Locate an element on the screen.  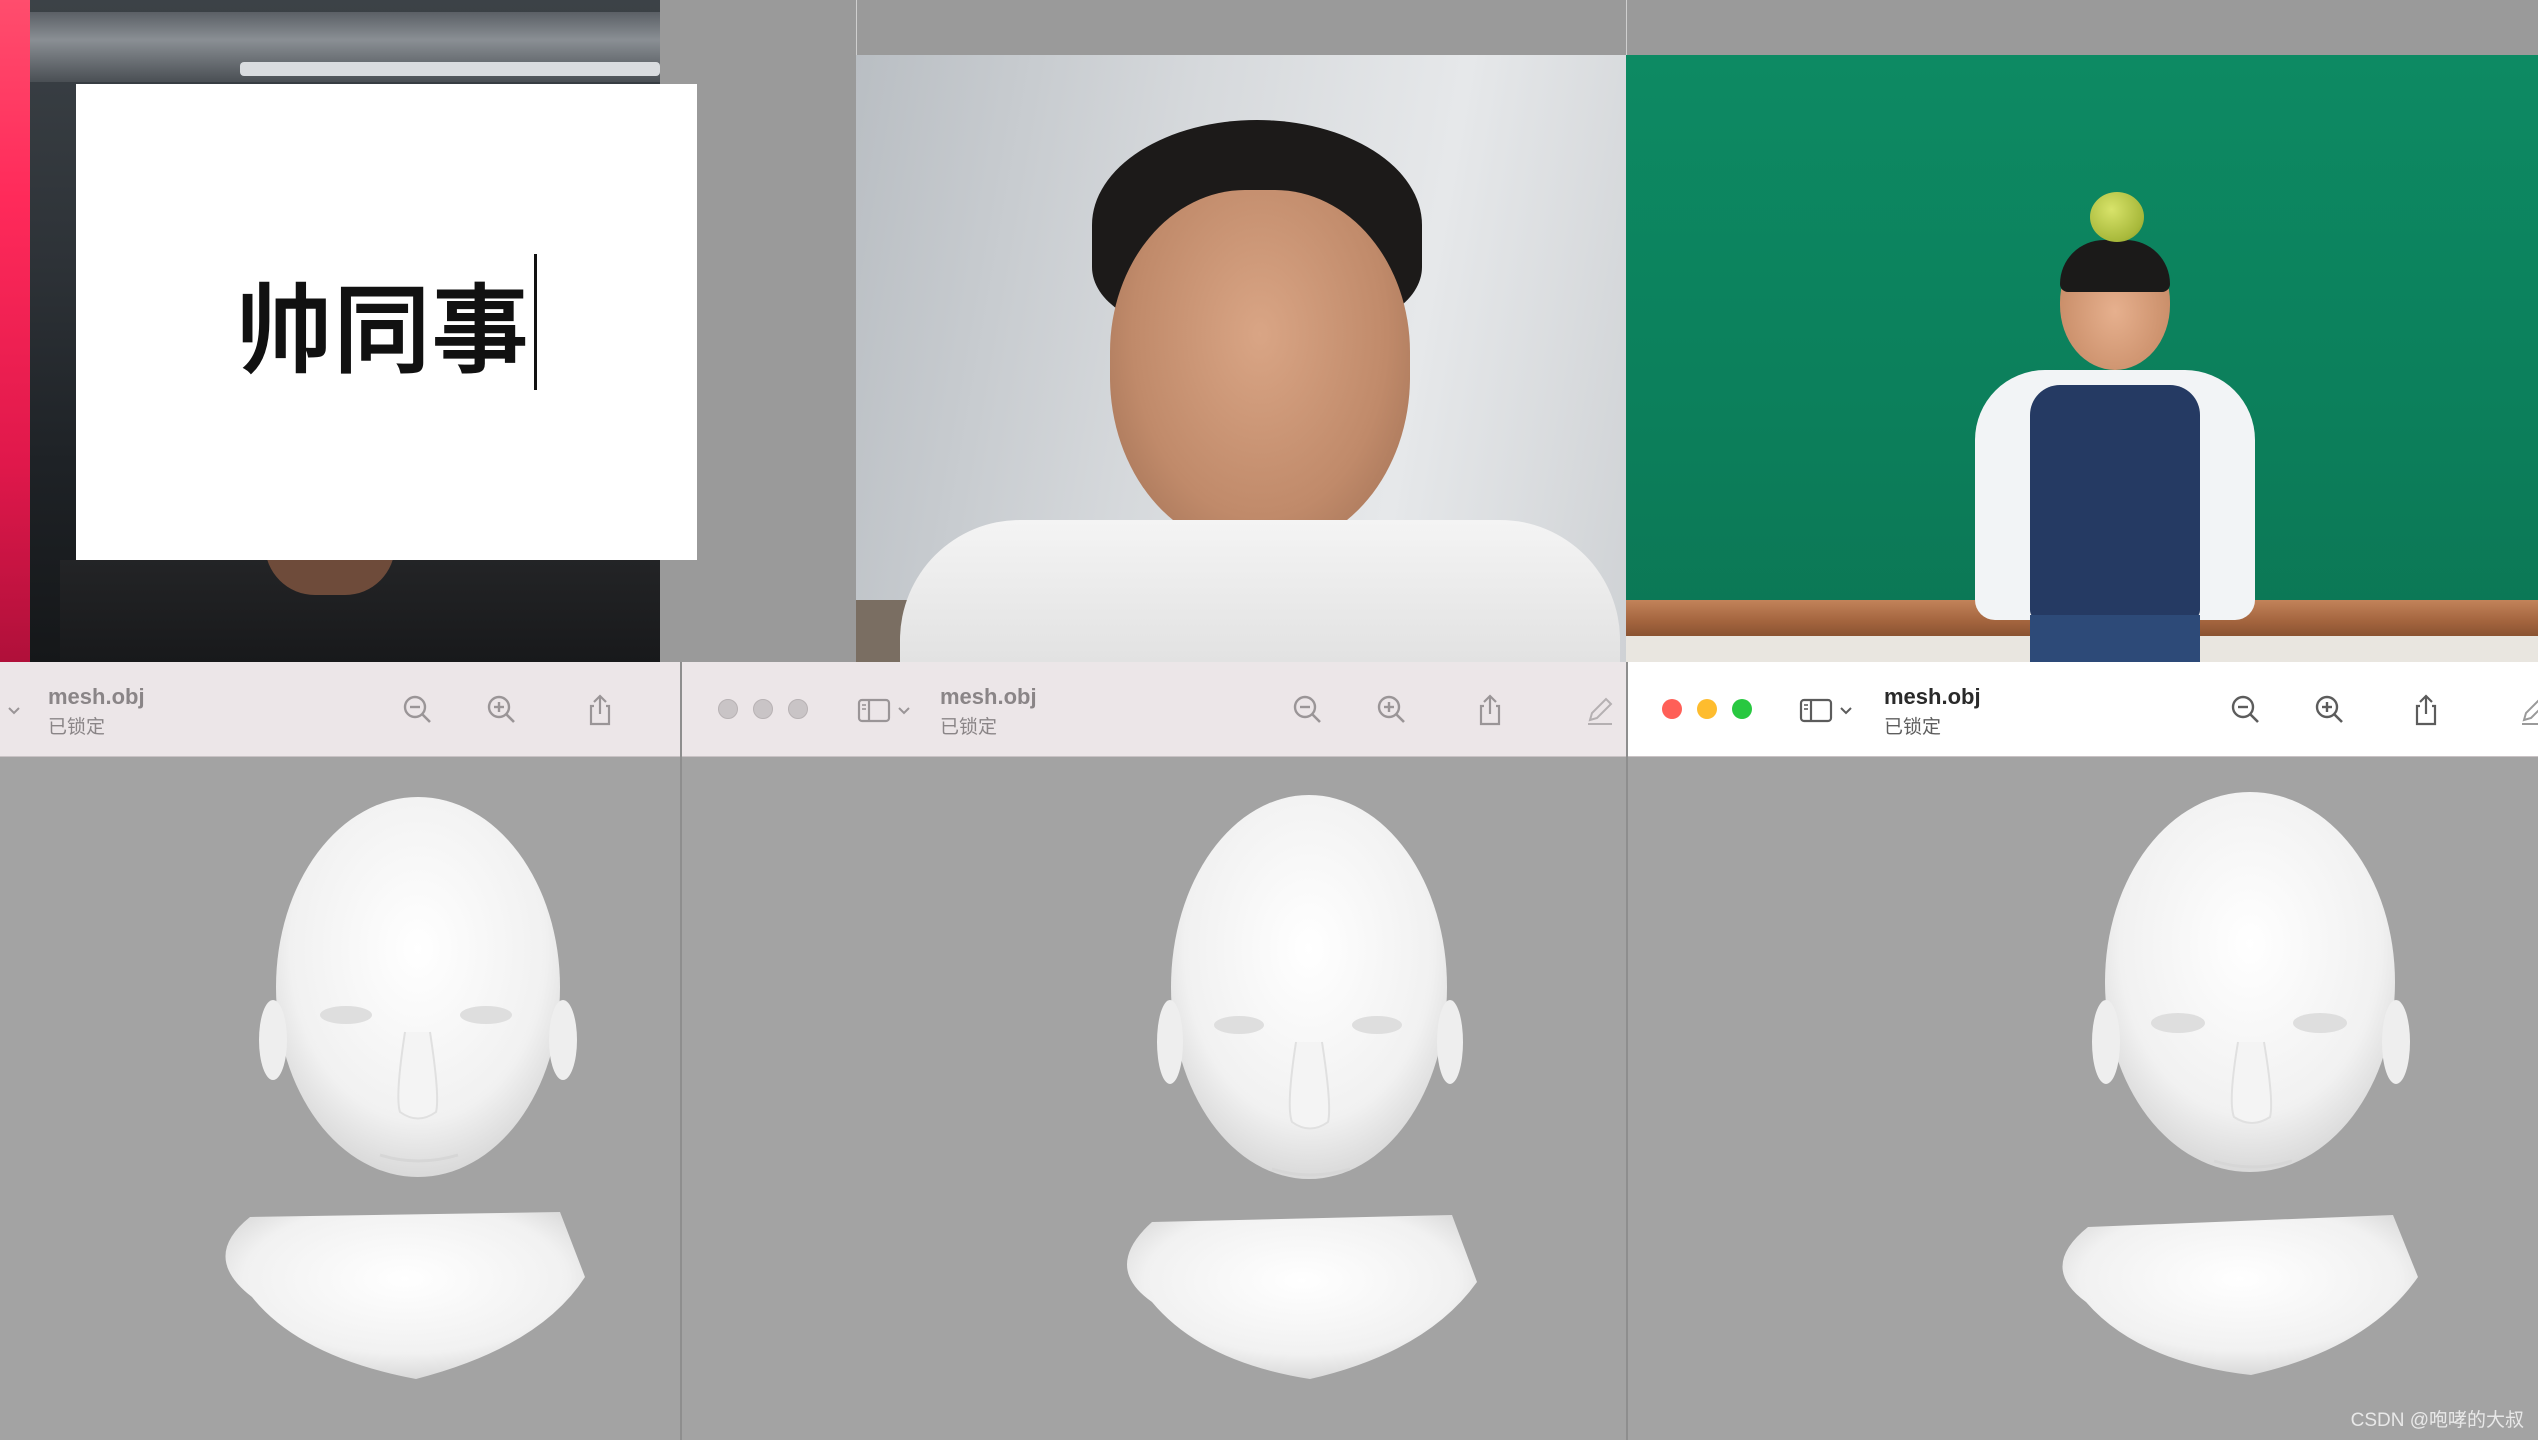
child-photo-apple is located at coordinates (2117, 217).